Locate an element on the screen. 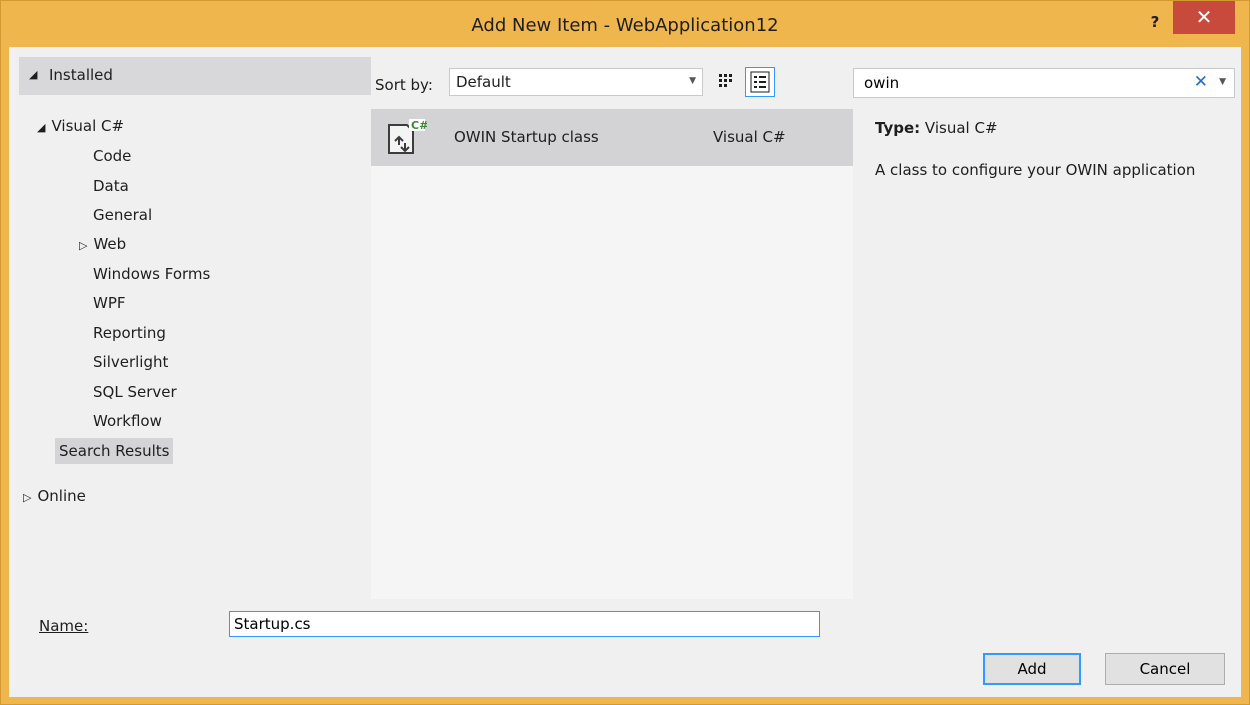 This screenshot has width=1250, height=705. name-field is located at coordinates (524, 624).